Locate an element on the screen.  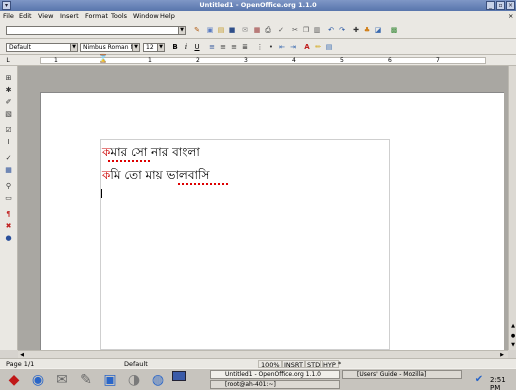
presentation-icon: ▣ is located at coordinates (110, 380).